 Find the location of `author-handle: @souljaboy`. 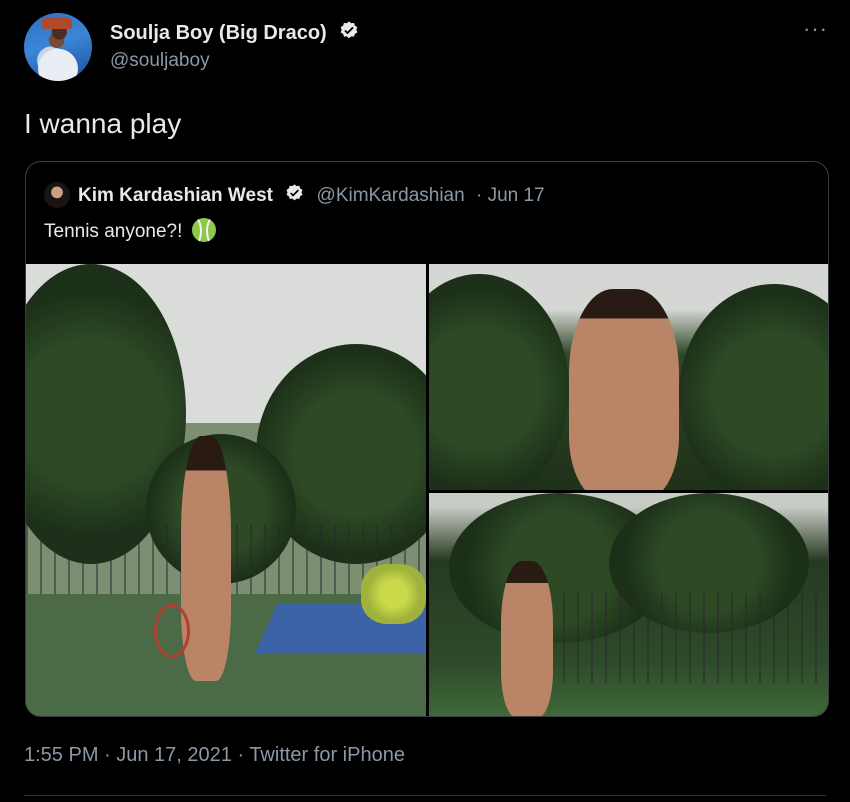

author-handle: @souljaboy is located at coordinates (160, 61).